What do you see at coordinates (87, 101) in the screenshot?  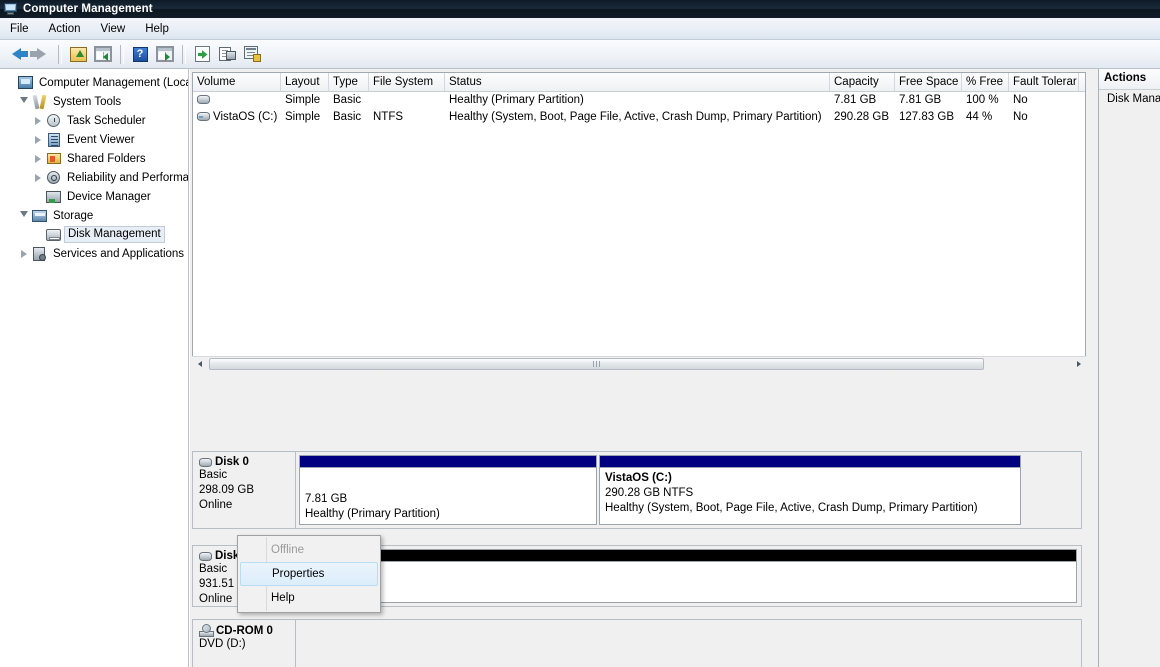 I see `sidebar-item-label: System Tools` at bounding box center [87, 101].